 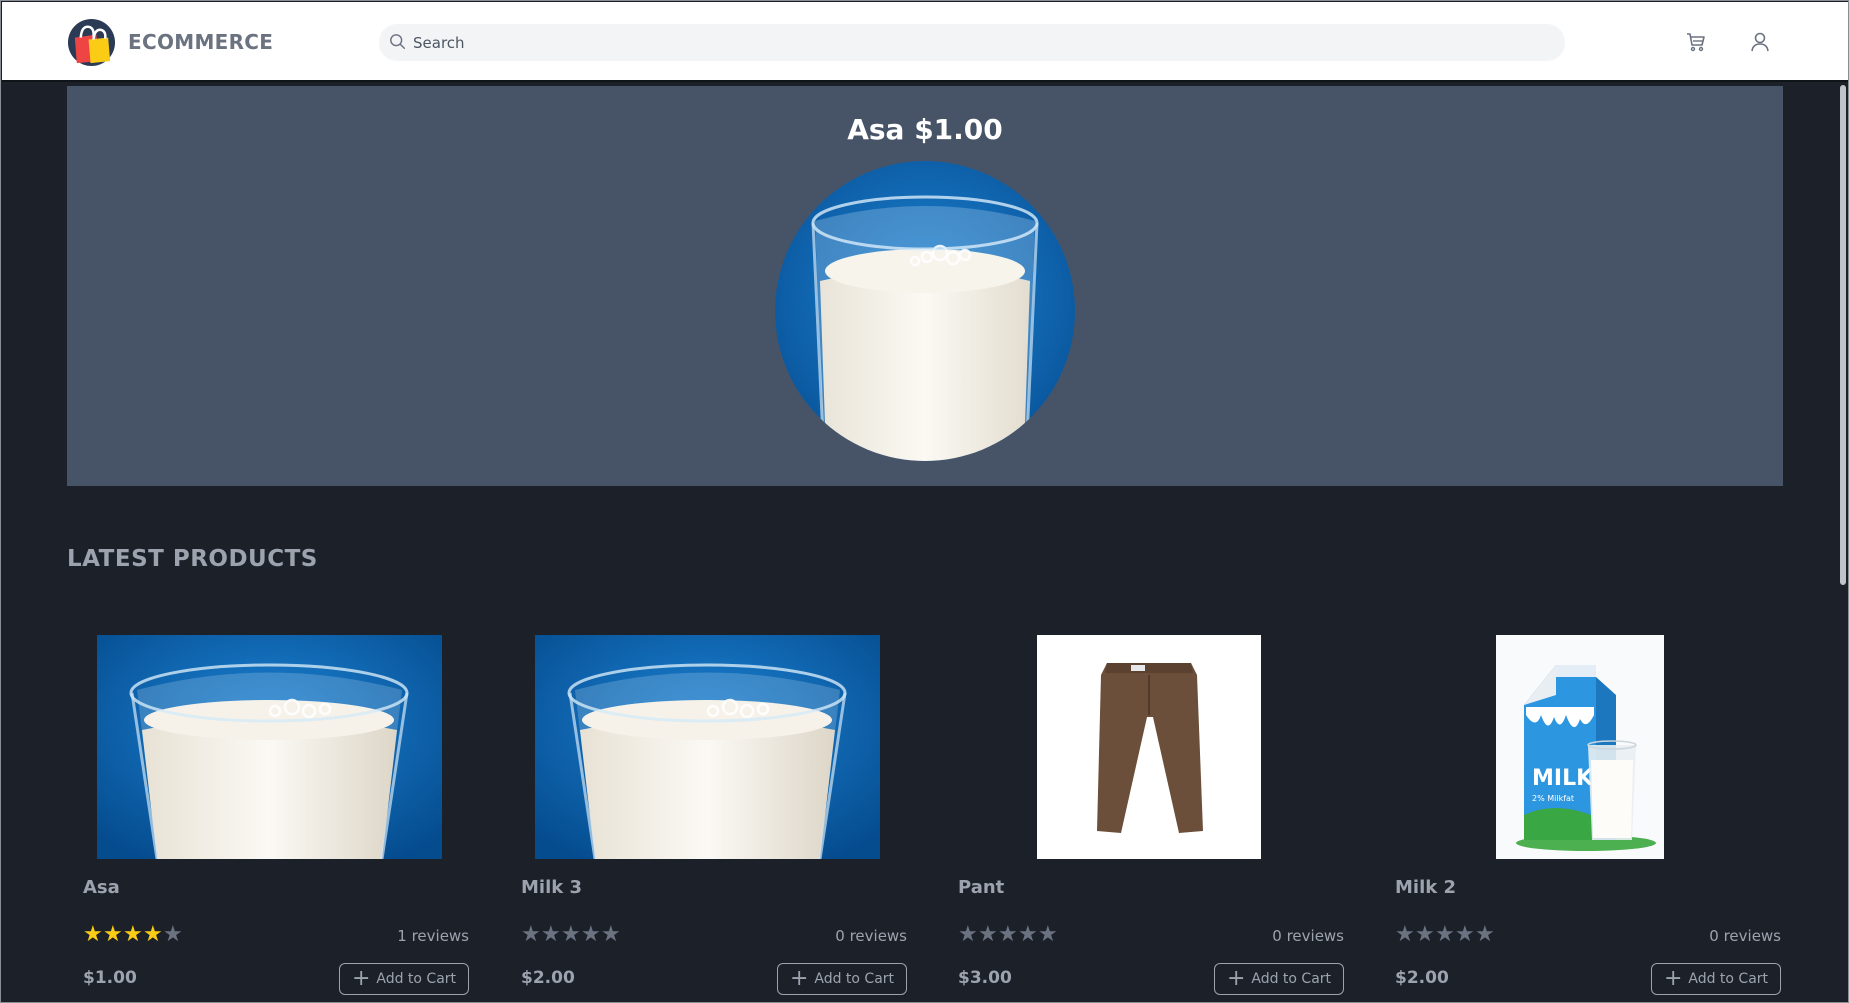 I want to click on svg-text: MILK, so click(x=1563, y=778).